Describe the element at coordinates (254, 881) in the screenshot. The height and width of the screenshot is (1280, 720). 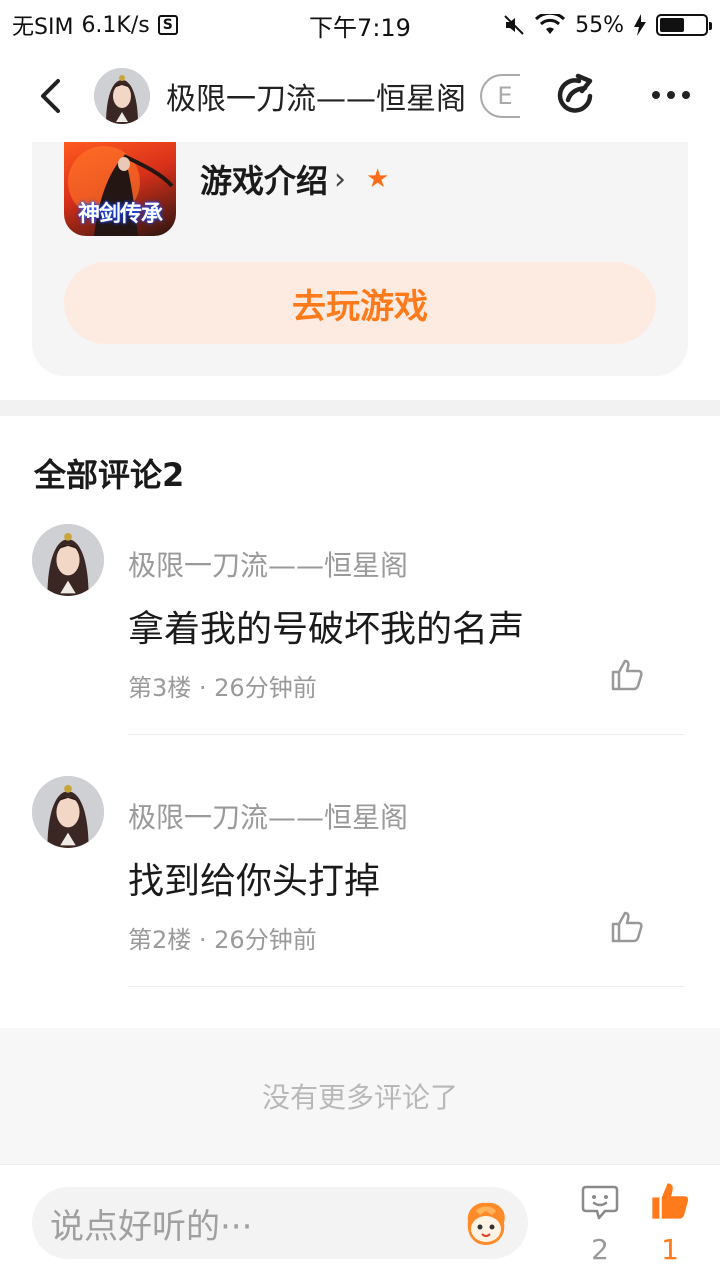
I see `comment-text: 找到给你头打掉` at that location.